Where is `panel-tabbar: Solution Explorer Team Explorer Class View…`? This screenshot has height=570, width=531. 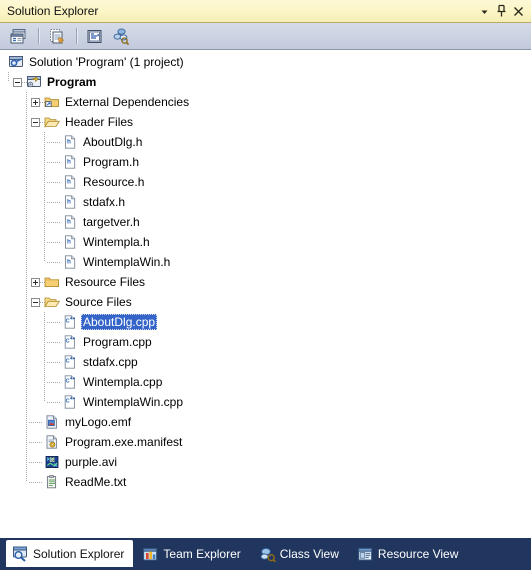 panel-tabbar: Solution Explorer Team Explorer Class View… is located at coordinates (265, 554).